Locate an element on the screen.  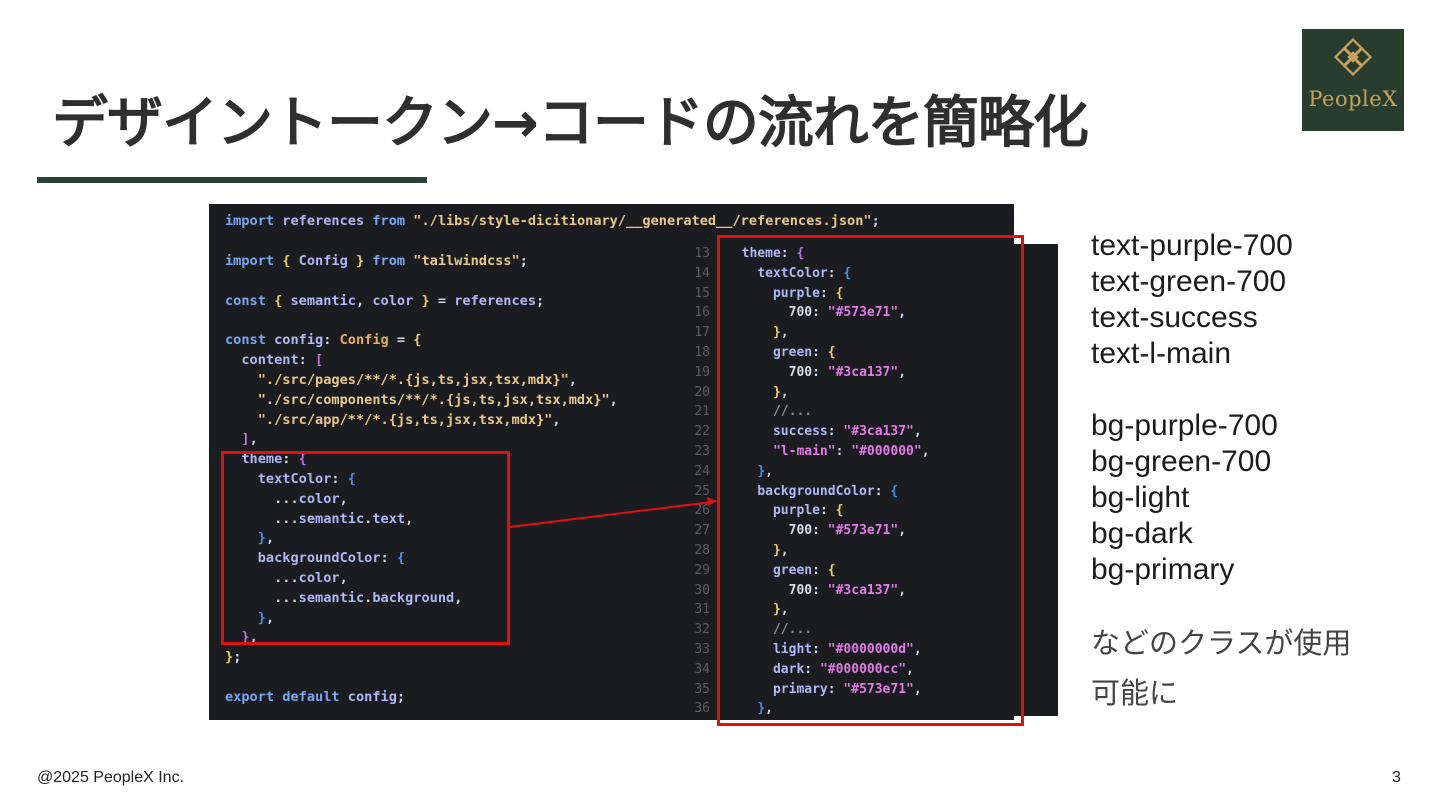
class-text-purple-700: text-purple-700 is located at coordinates (1192, 245).